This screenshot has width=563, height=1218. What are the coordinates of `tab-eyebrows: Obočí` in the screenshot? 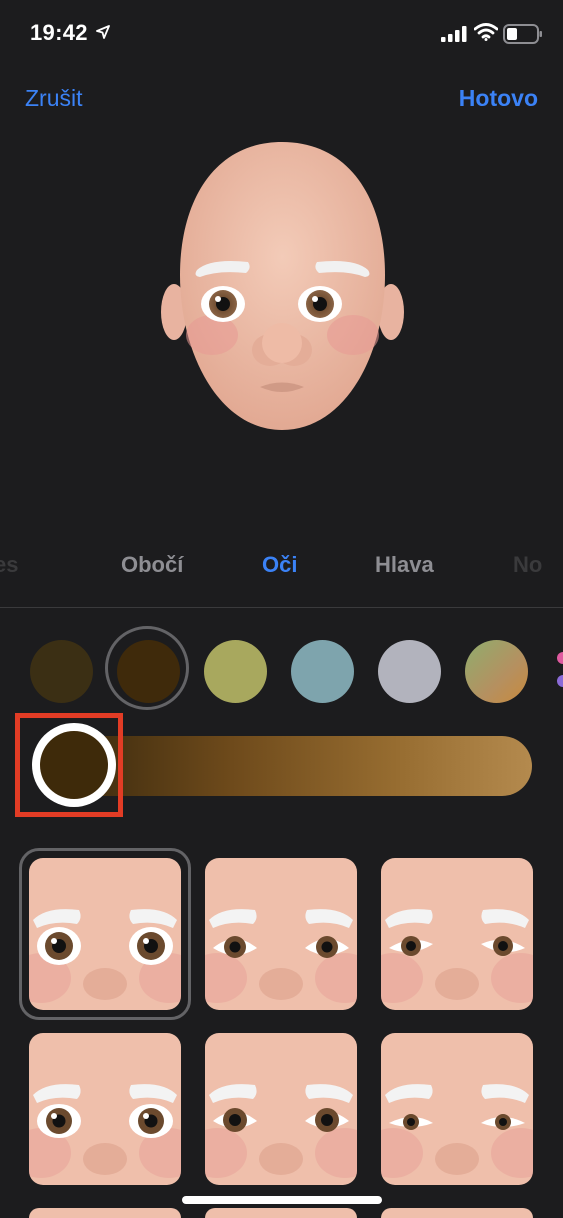 It's located at (152, 565).